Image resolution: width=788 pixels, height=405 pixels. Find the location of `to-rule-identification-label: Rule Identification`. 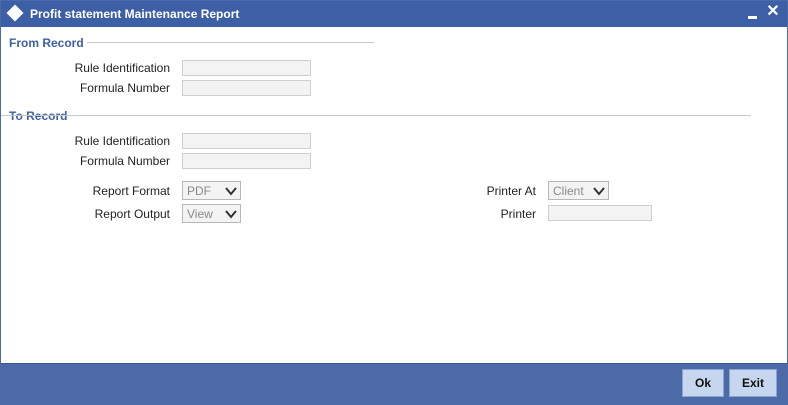

to-rule-identification-label: Rule Identification is located at coordinates (122, 141).